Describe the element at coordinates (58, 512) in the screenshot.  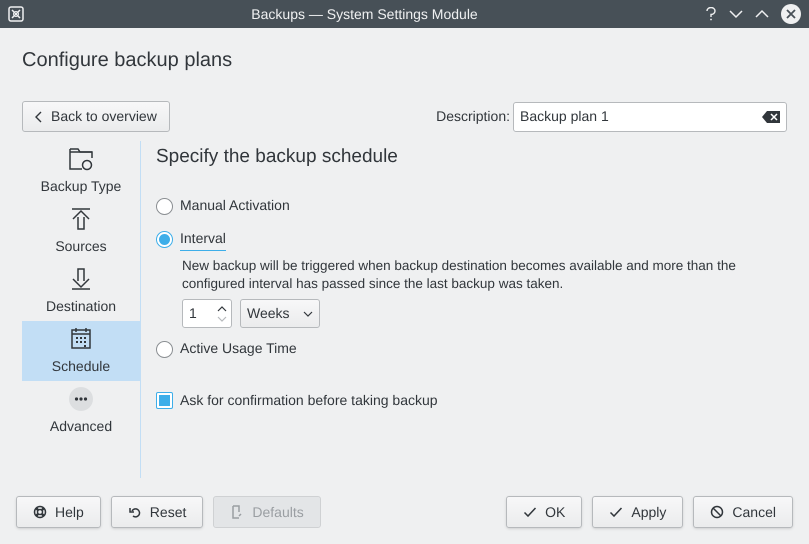
I see `dialog-button: Help` at that location.